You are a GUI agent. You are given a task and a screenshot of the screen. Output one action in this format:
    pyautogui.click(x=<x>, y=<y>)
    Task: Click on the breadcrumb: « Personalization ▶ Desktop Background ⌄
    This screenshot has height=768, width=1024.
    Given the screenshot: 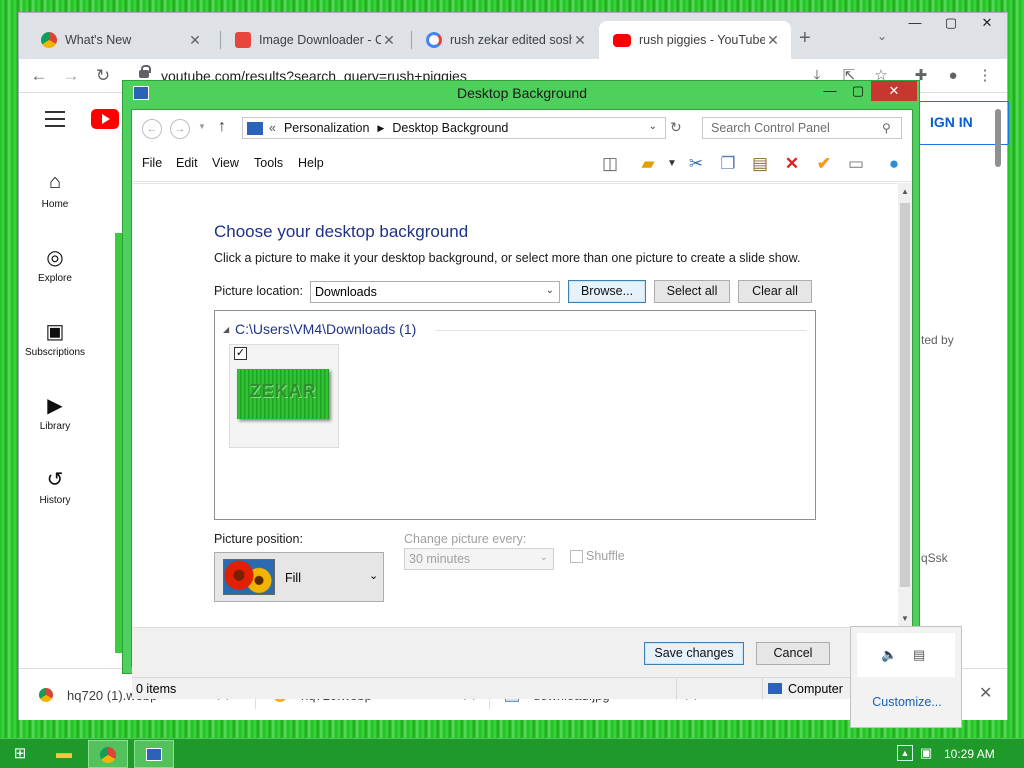 What is the action you would take?
    pyautogui.click(x=454, y=128)
    